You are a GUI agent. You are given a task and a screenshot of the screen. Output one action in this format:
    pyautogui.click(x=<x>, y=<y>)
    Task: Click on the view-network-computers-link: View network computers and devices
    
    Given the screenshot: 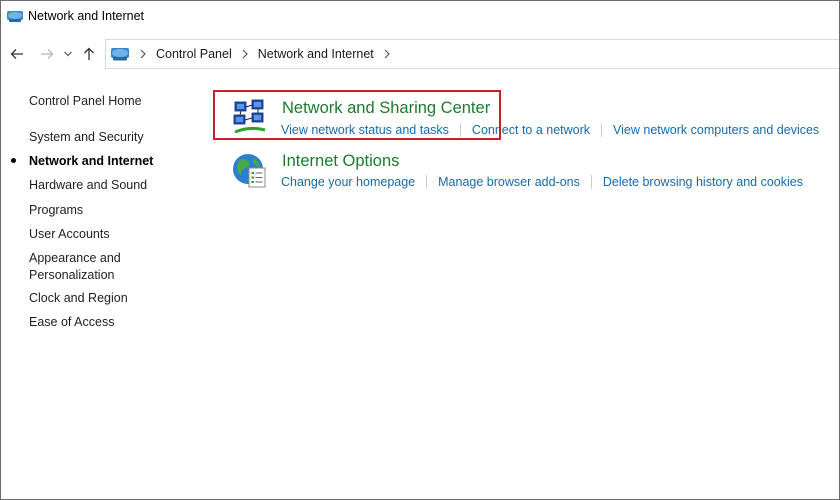 What is the action you would take?
    pyautogui.click(x=716, y=130)
    